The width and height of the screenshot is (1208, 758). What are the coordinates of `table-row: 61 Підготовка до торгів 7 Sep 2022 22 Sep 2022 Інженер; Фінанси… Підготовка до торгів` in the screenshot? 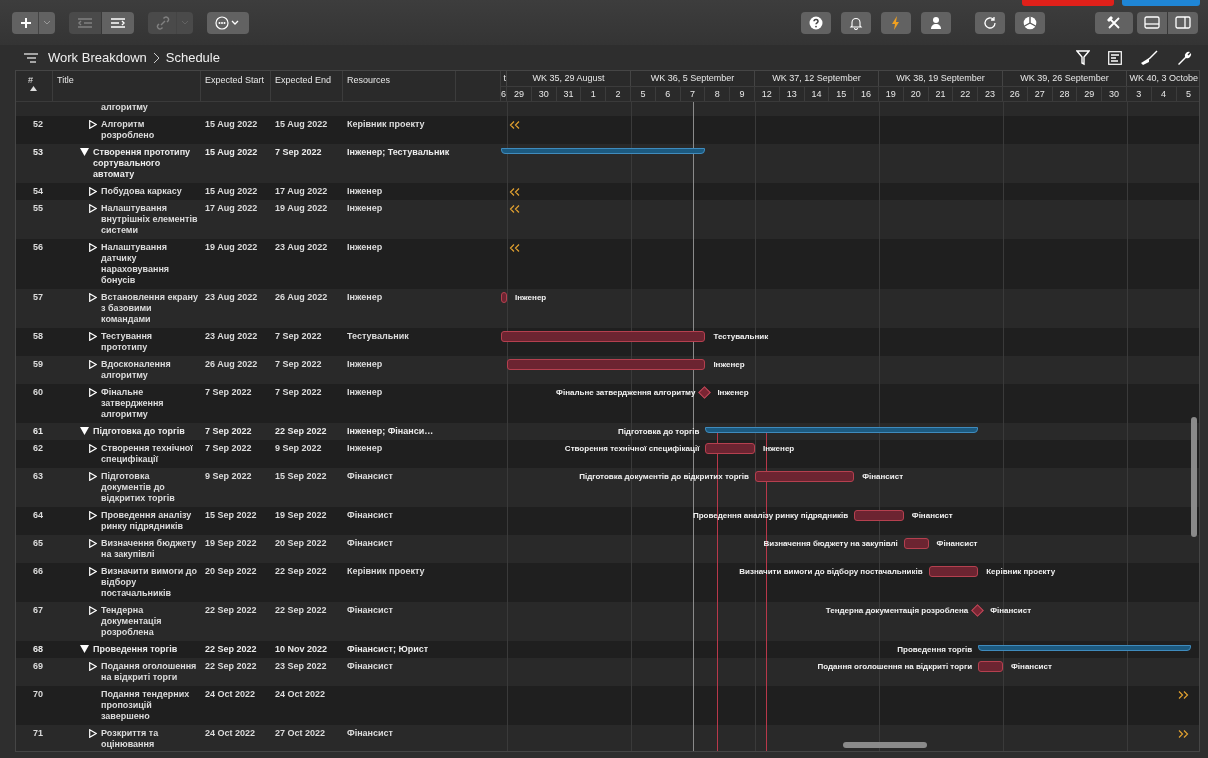 It's located at (607, 431).